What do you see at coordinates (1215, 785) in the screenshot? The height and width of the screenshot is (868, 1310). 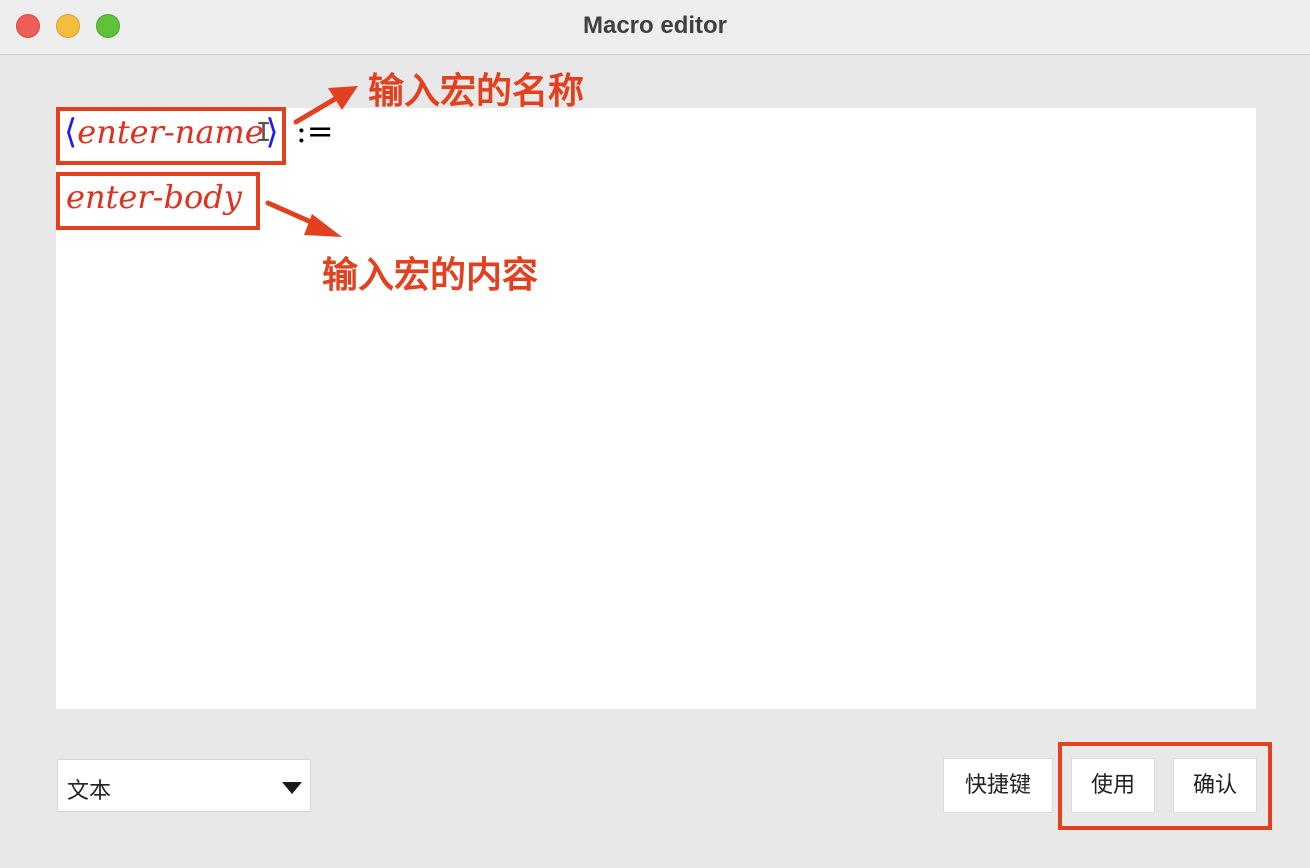 I see `confirm-button: 确认` at bounding box center [1215, 785].